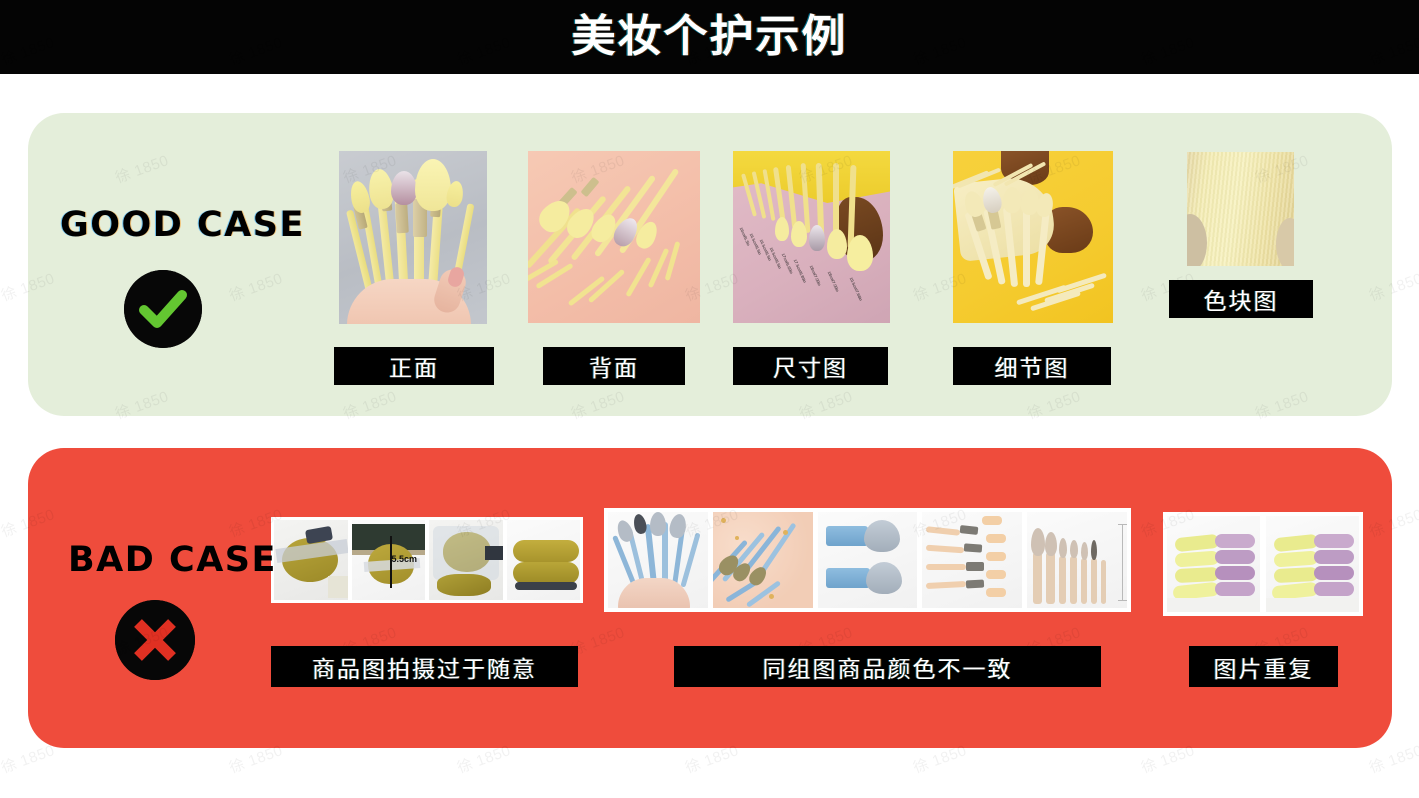 This screenshot has height=798, width=1419. I want to click on good-photo-back, so click(614, 237).